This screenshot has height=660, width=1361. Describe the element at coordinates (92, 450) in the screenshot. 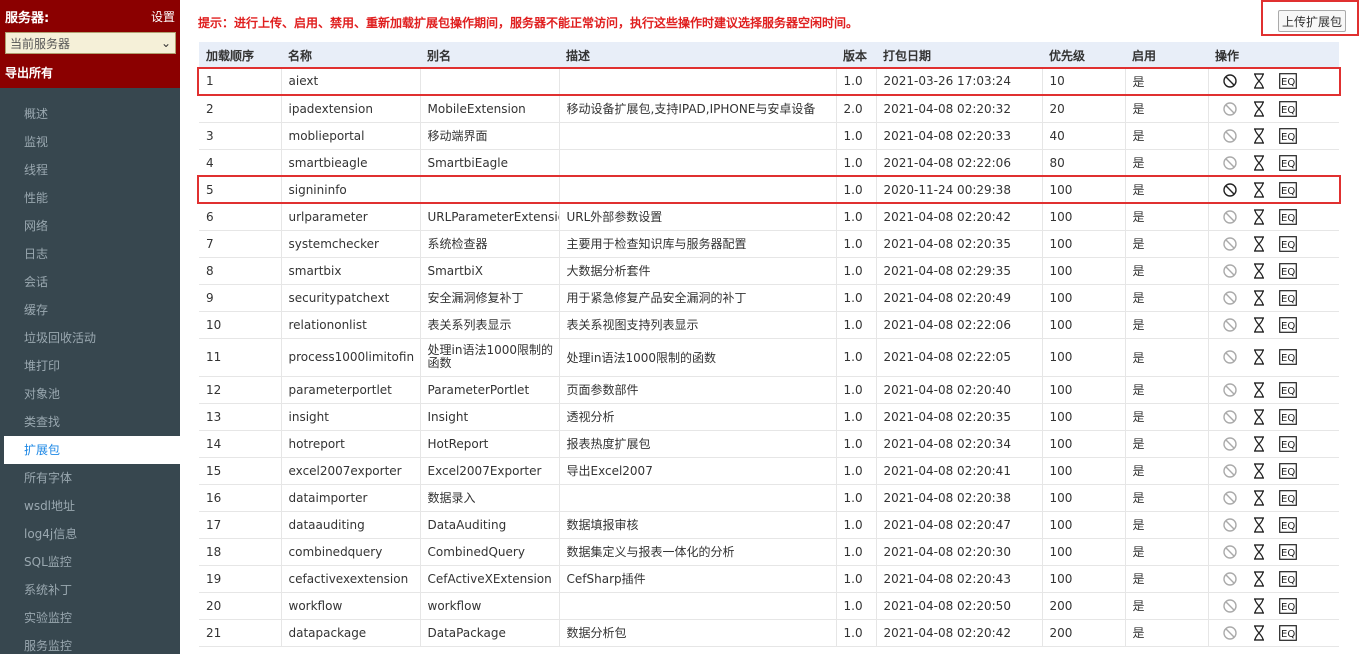

I see `sidebar-item: 扩展包` at that location.